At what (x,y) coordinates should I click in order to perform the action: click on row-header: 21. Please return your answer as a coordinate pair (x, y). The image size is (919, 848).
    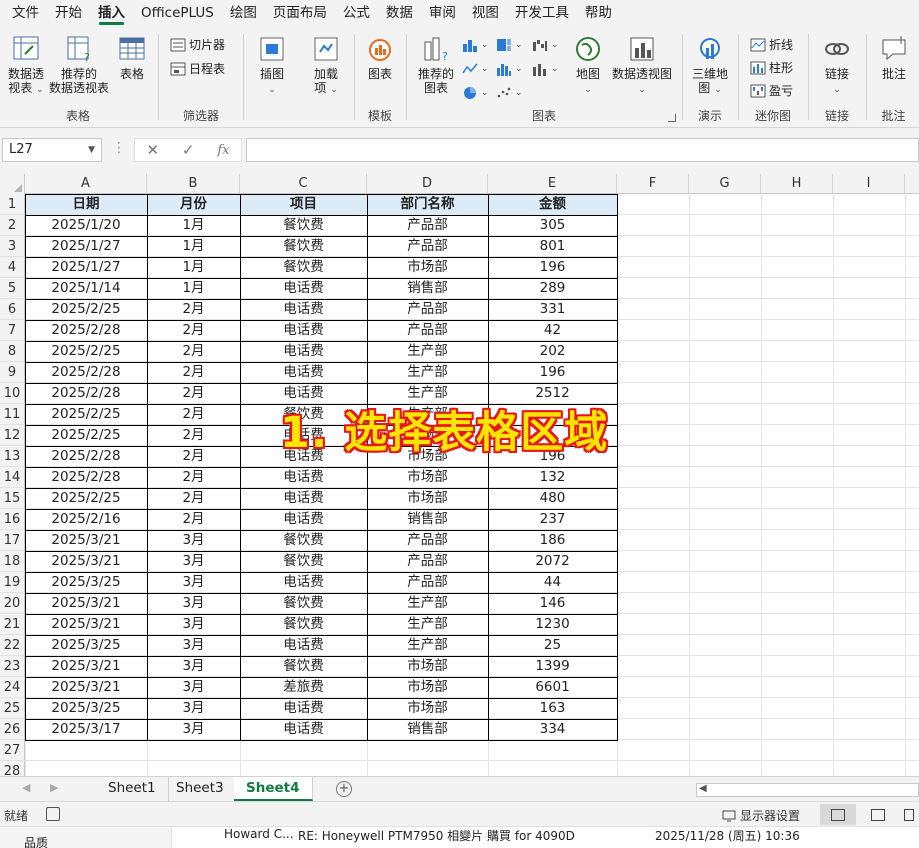
    Looking at the image, I should click on (12, 624).